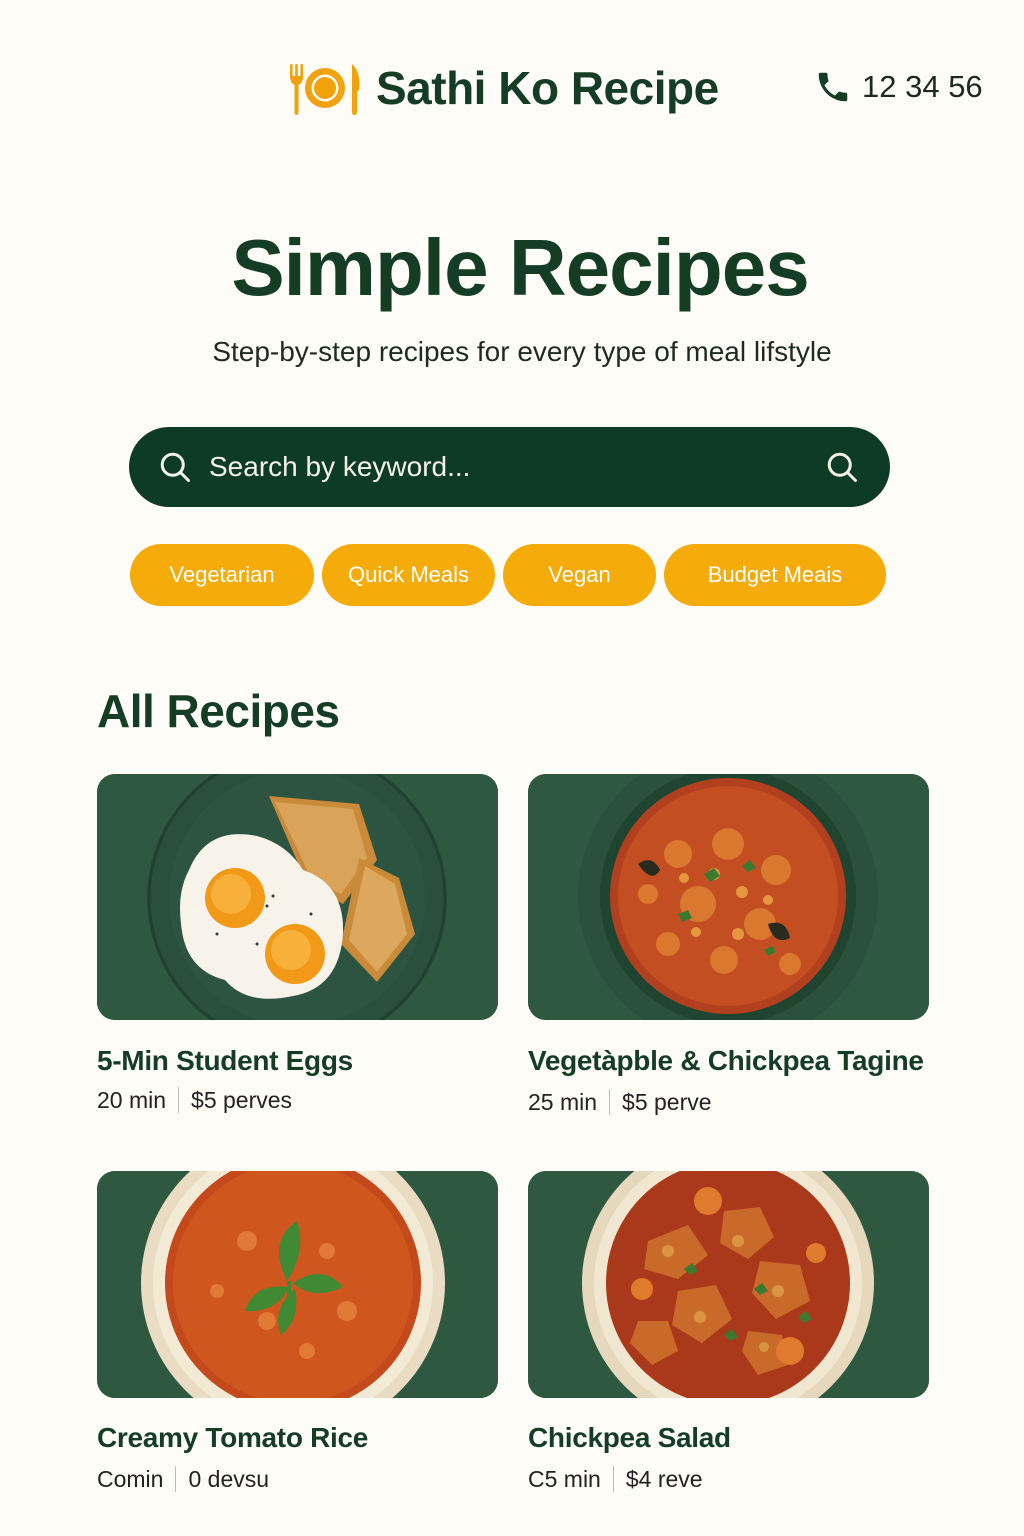 The image size is (1024, 1536). Describe the element at coordinates (132, 1100) in the screenshot. I see `recipe-time: 20 min` at that location.